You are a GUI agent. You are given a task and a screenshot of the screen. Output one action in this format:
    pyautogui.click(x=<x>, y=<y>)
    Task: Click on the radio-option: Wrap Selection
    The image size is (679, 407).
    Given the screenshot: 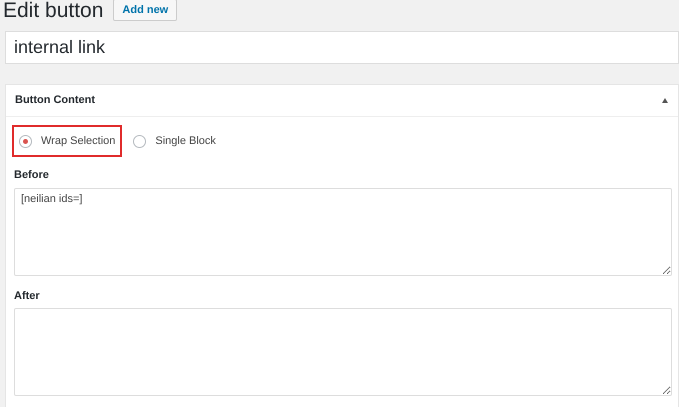 What is the action you would take?
    pyautogui.click(x=67, y=141)
    